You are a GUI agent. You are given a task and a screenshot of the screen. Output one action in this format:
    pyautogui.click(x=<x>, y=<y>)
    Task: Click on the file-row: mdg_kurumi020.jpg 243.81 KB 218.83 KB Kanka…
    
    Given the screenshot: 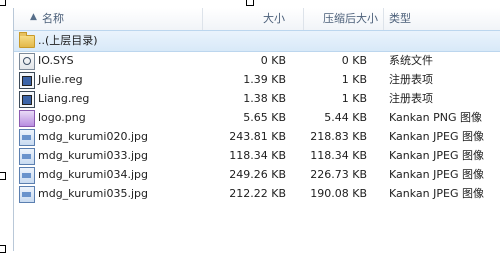 What is the action you would take?
    pyautogui.click(x=257, y=136)
    